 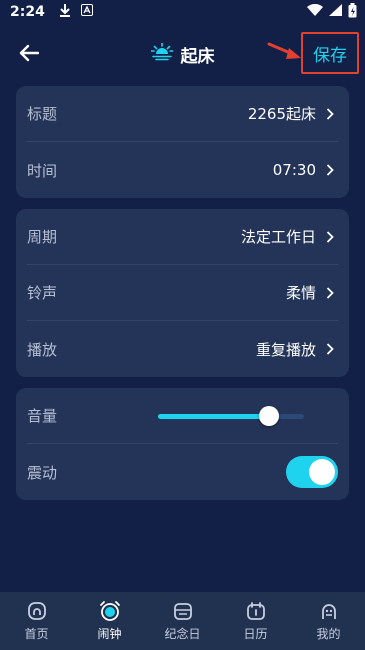 I want to click on tab-profile-label: 我的, so click(x=328, y=634).